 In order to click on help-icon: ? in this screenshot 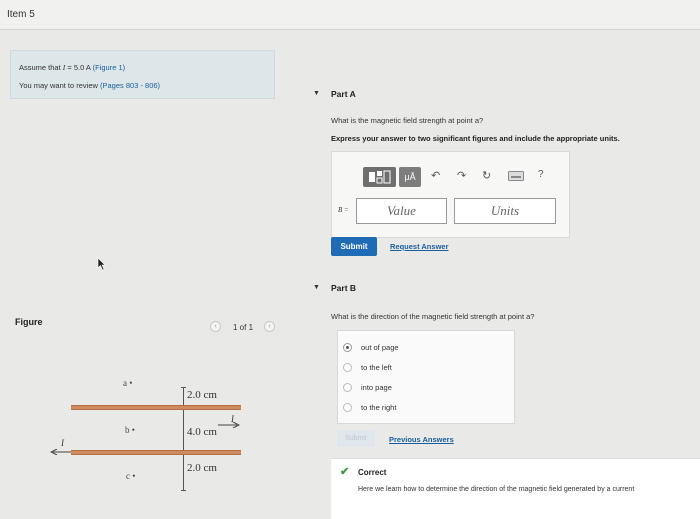, I will do `click(541, 174)`.